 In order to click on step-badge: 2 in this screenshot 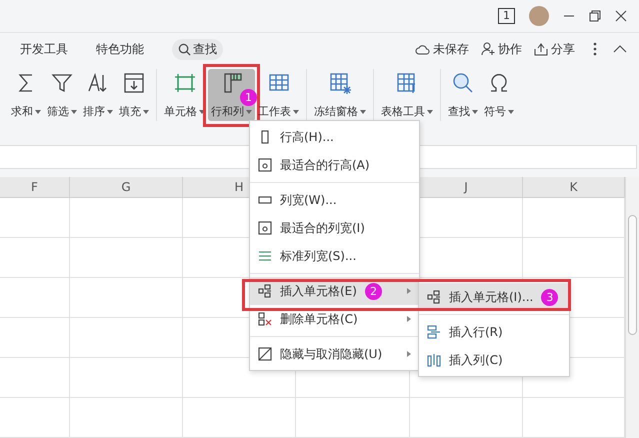, I will do `click(373, 291)`.